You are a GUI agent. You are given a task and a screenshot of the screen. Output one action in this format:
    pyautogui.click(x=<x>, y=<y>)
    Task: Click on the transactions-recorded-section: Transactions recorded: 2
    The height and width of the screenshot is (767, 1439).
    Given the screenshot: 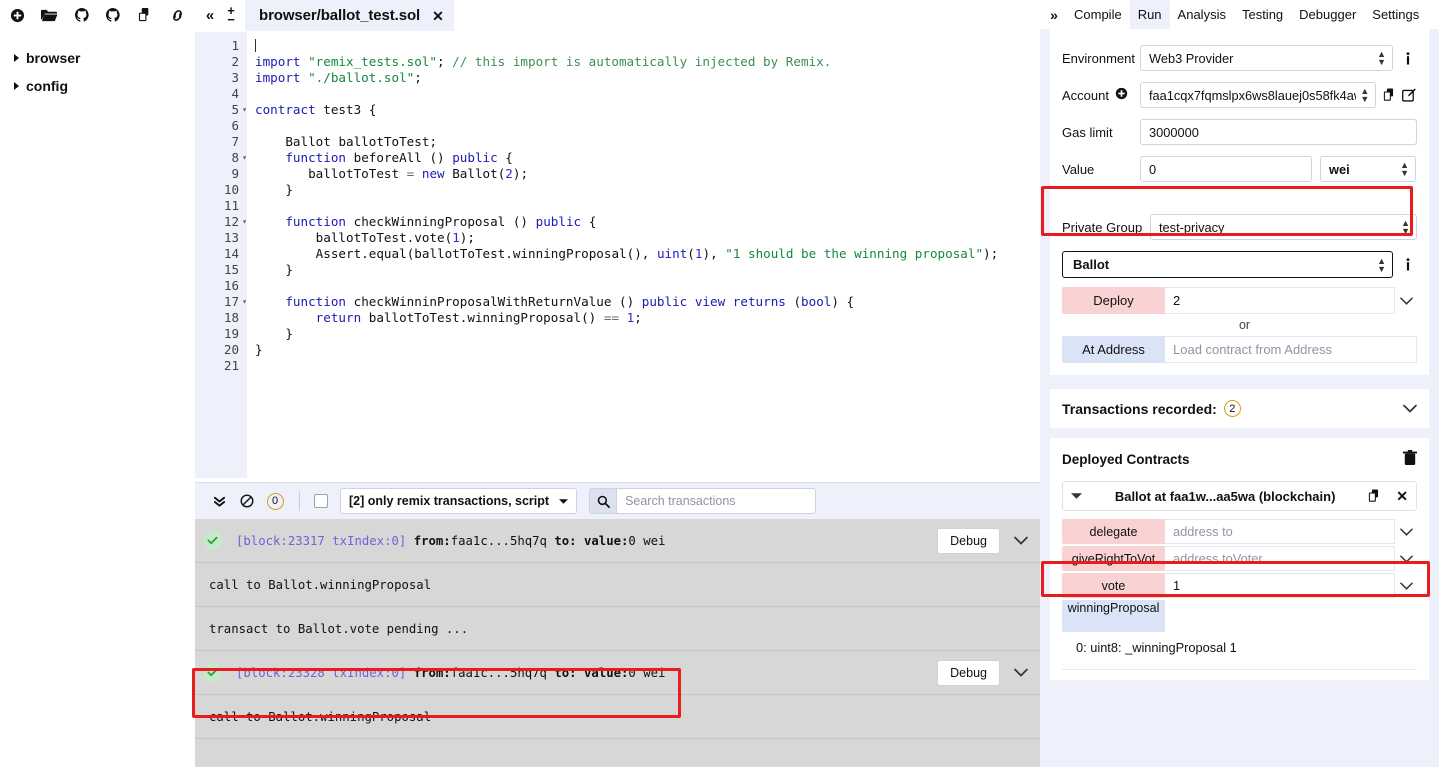 What is the action you would take?
    pyautogui.click(x=1239, y=408)
    